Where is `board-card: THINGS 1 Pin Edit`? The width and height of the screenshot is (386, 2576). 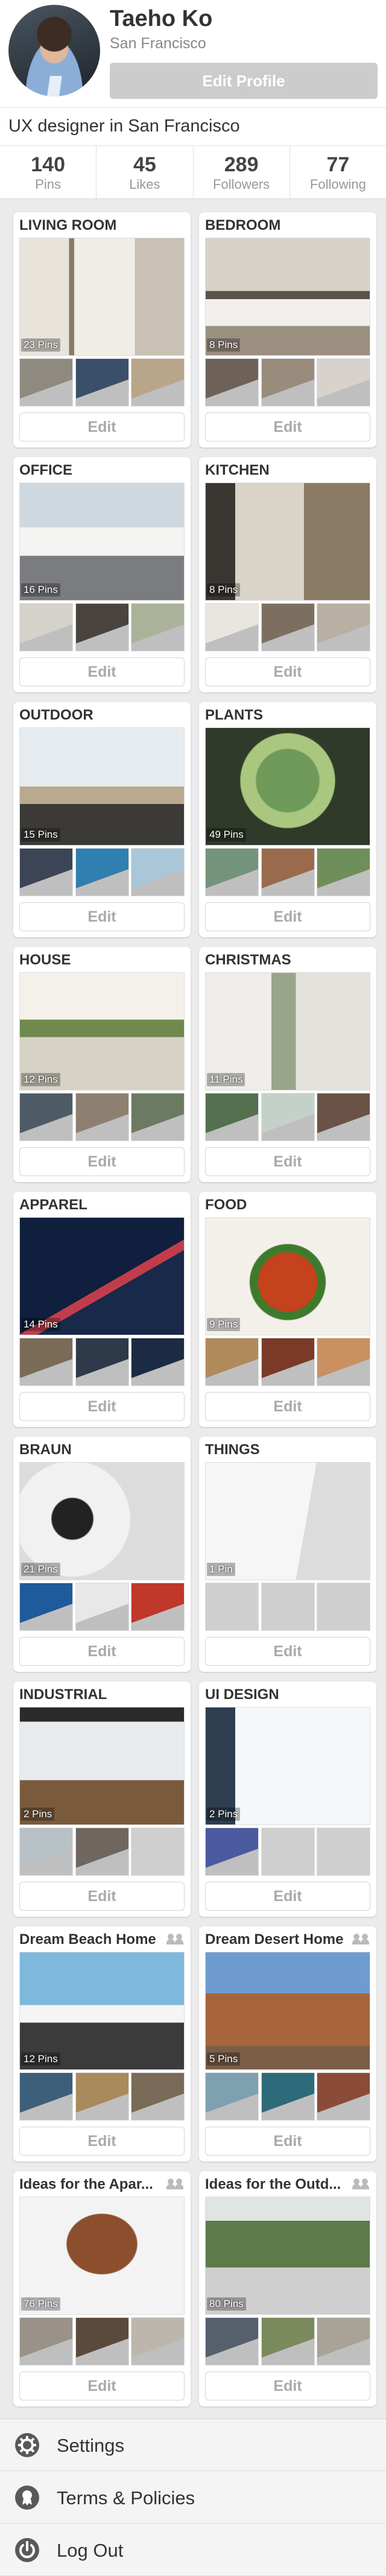
board-card: THINGS 1 Pin Edit is located at coordinates (287, 1554).